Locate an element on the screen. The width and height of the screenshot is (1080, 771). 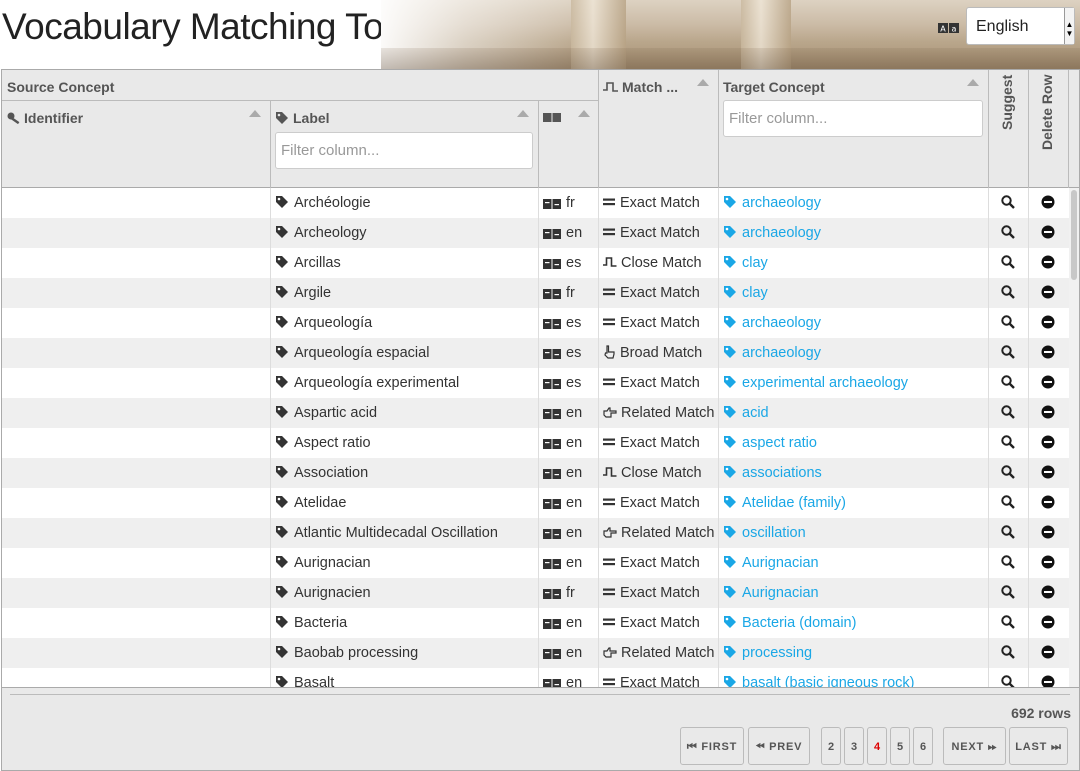
target-concept-header: Target Concept is located at coordinates (774, 87).